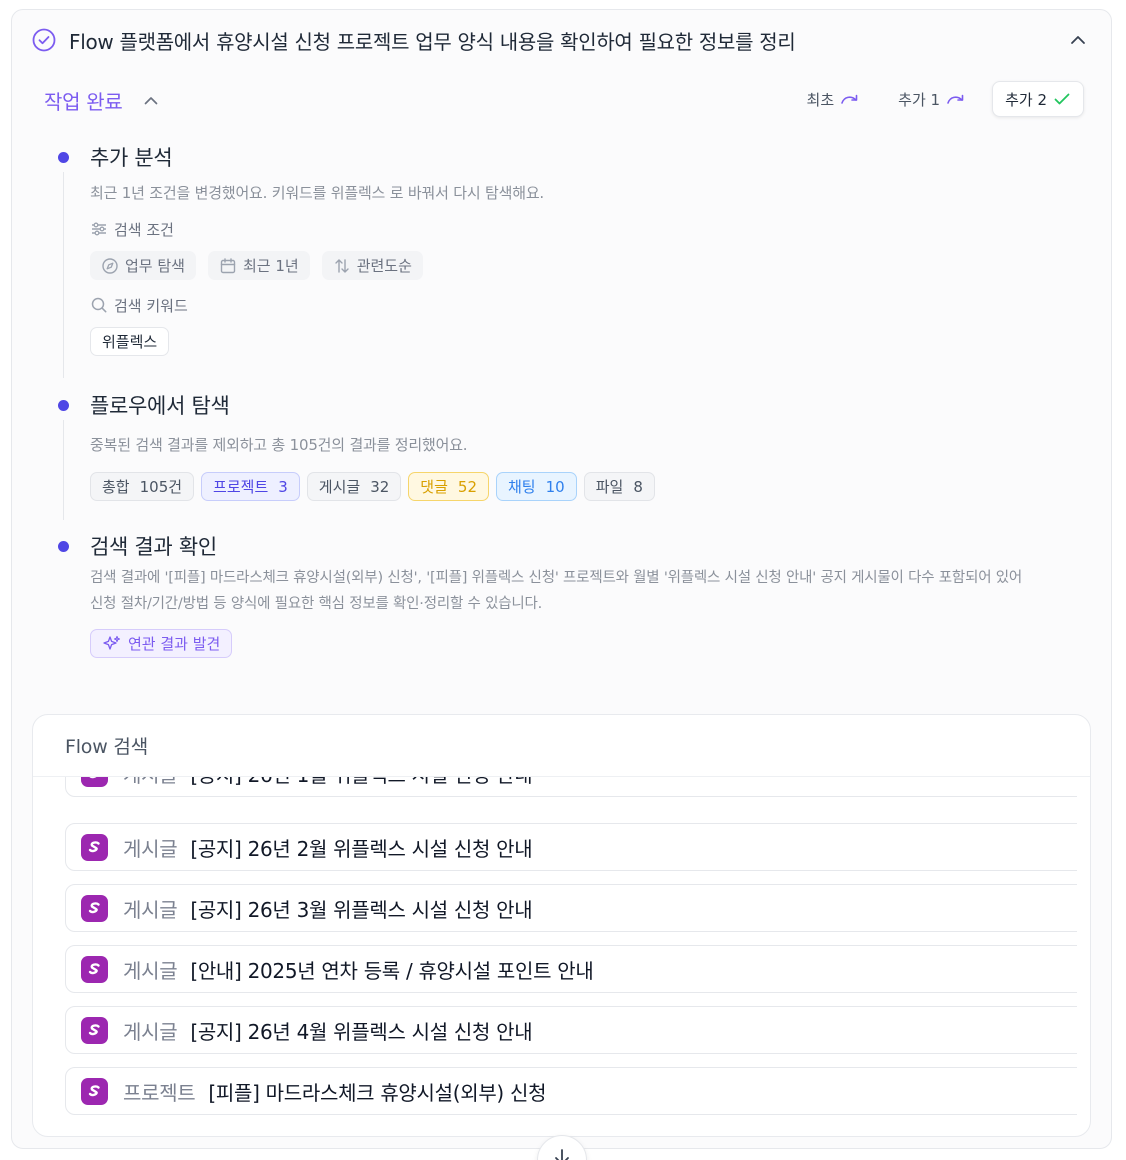 This screenshot has width=1126, height=1160. I want to click on status-toggle: 작업 완료, so click(102, 100).